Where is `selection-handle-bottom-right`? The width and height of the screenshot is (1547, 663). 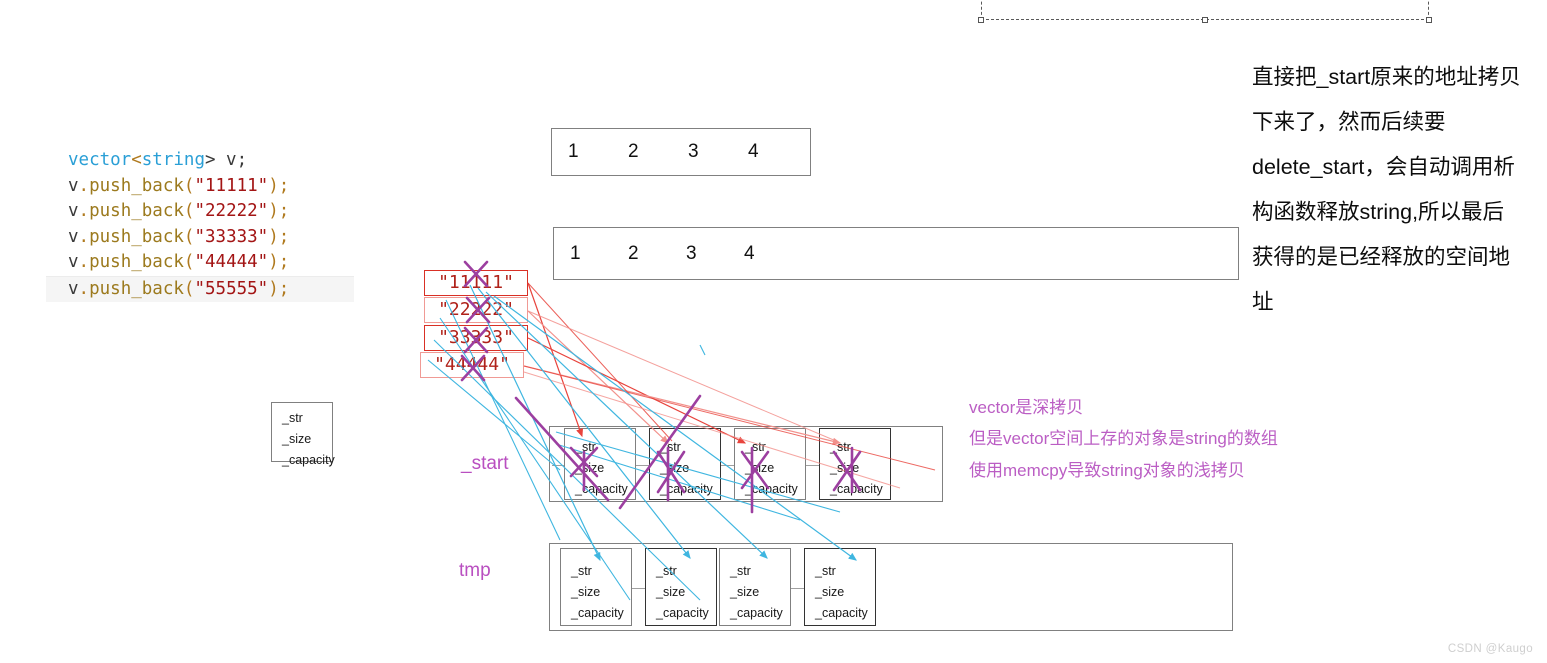
selection-handle-bottom-right is located at coordinates (1429, 20).